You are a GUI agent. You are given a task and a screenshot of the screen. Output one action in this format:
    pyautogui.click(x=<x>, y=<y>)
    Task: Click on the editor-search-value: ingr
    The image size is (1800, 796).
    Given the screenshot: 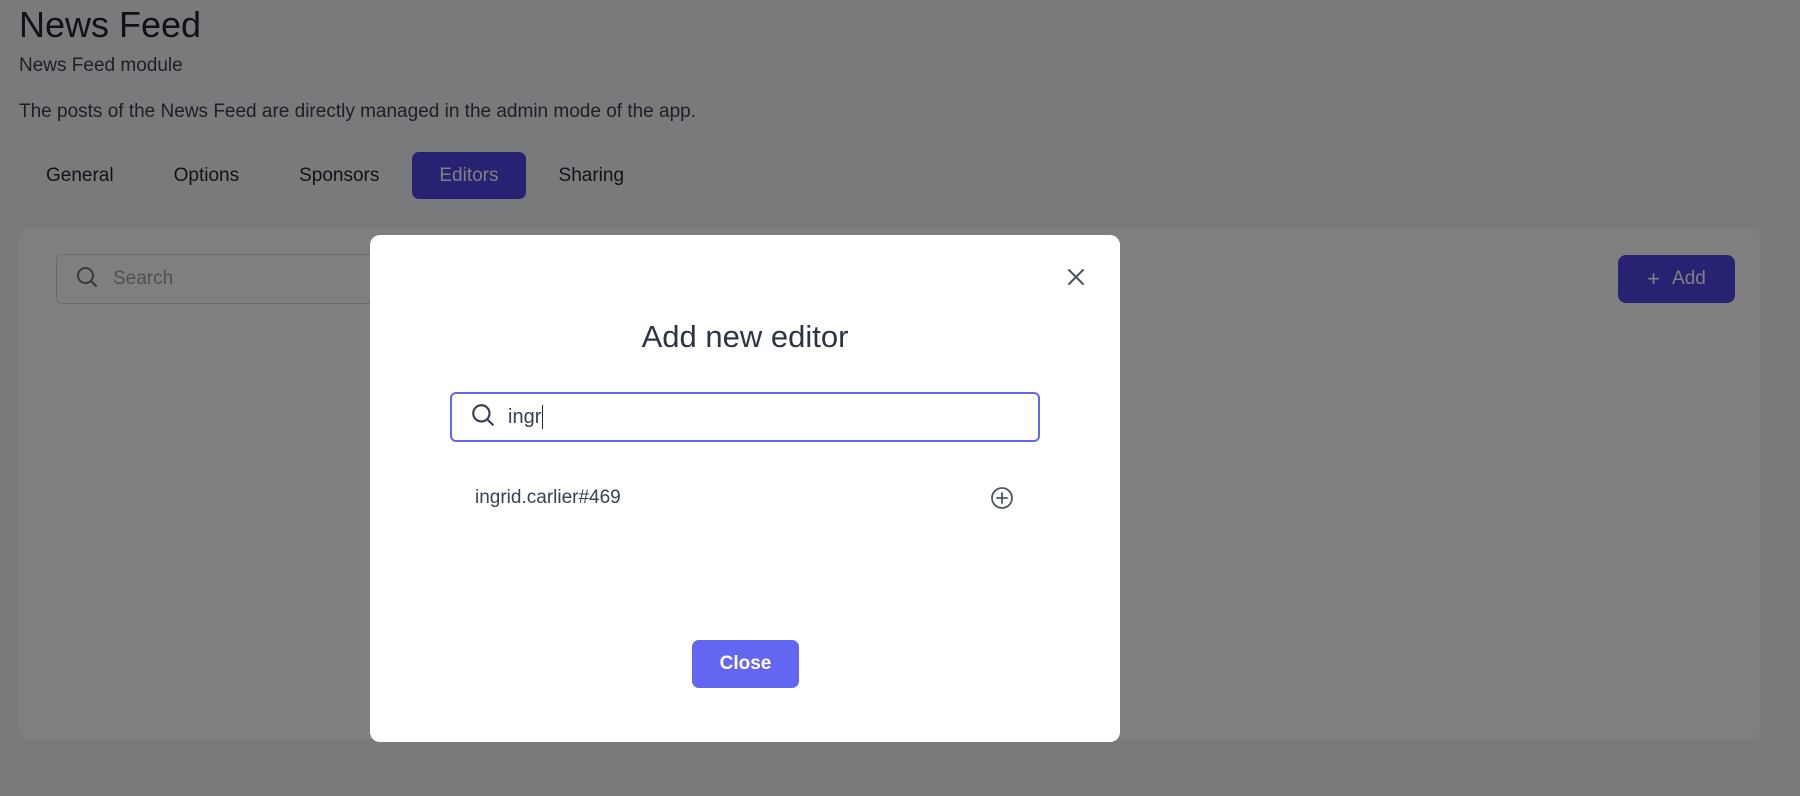 What is the action you would take?
    pyautogui.click(x=525, y=416)
    